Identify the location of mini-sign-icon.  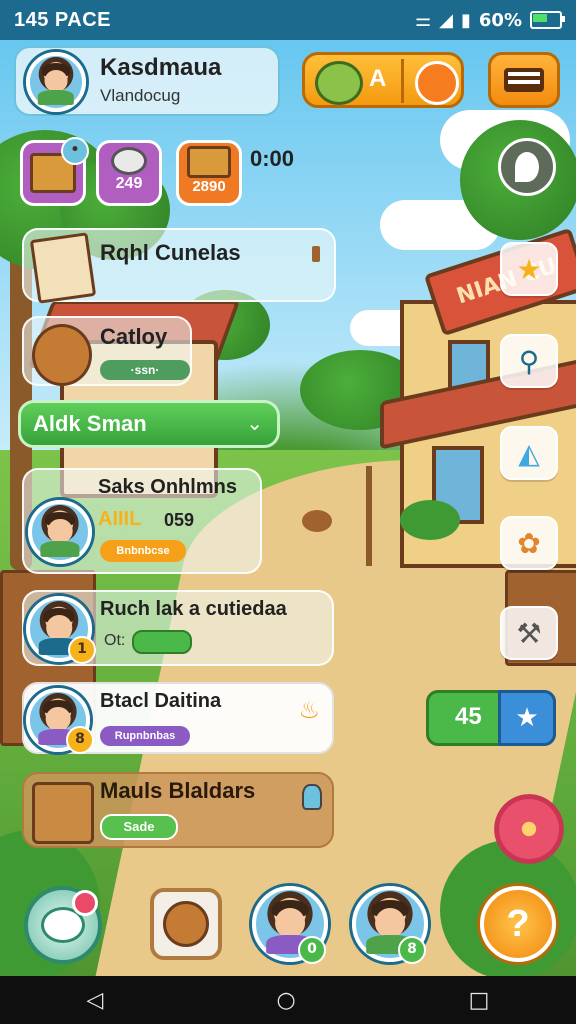
(316, 254).